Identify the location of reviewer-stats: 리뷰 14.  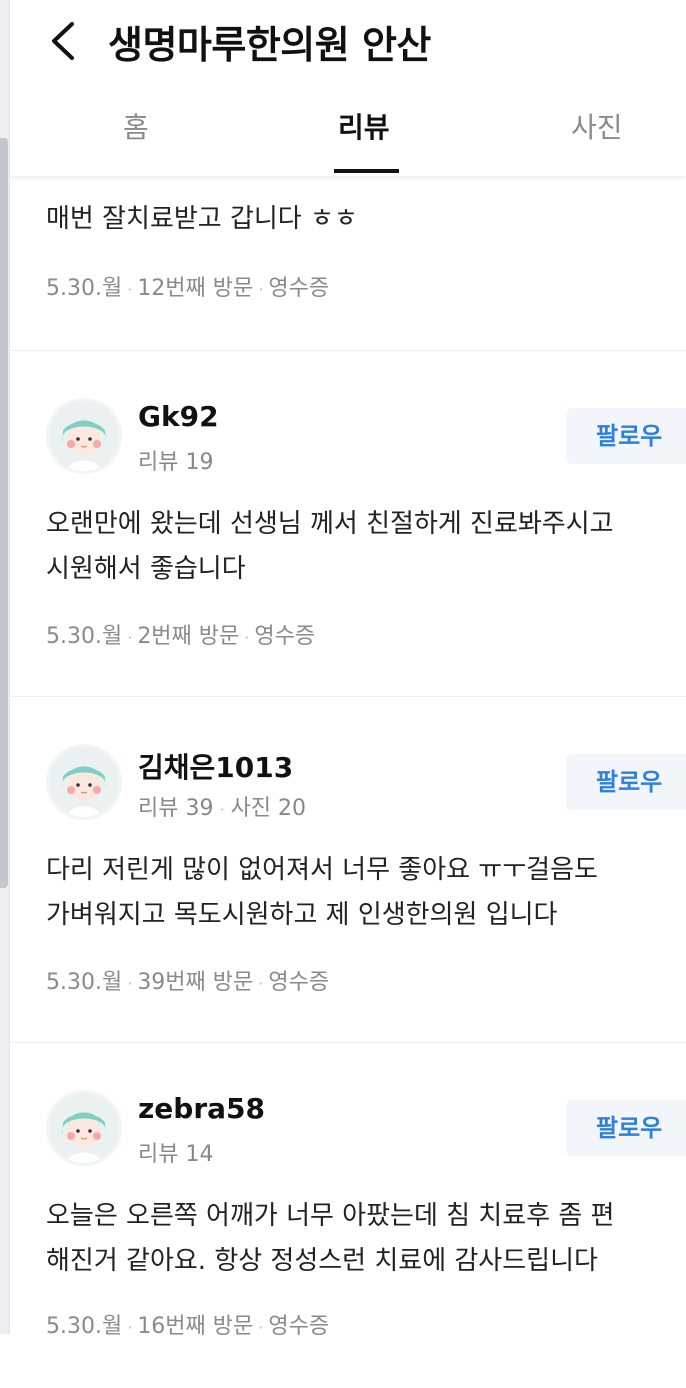
(175, 1152).